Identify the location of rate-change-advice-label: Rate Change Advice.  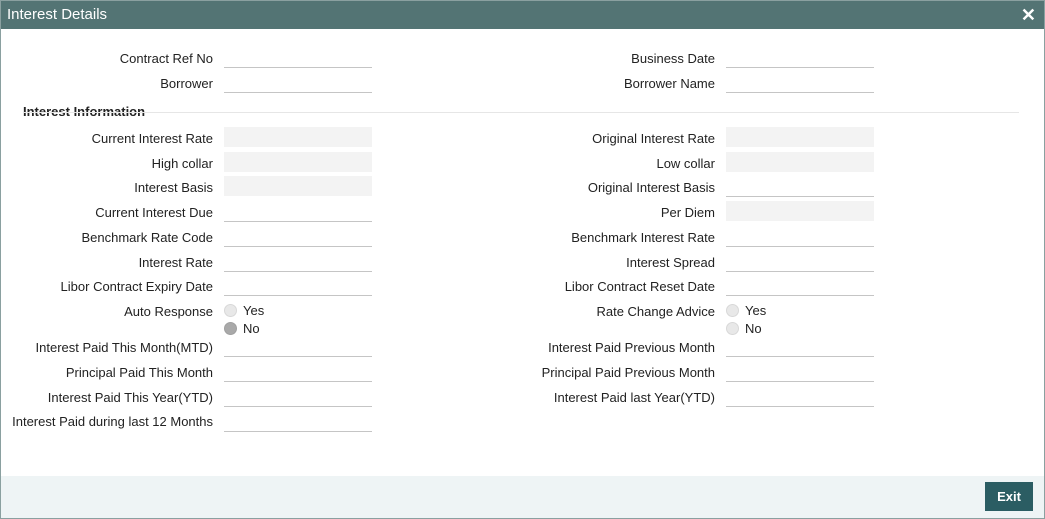
(655, 311).